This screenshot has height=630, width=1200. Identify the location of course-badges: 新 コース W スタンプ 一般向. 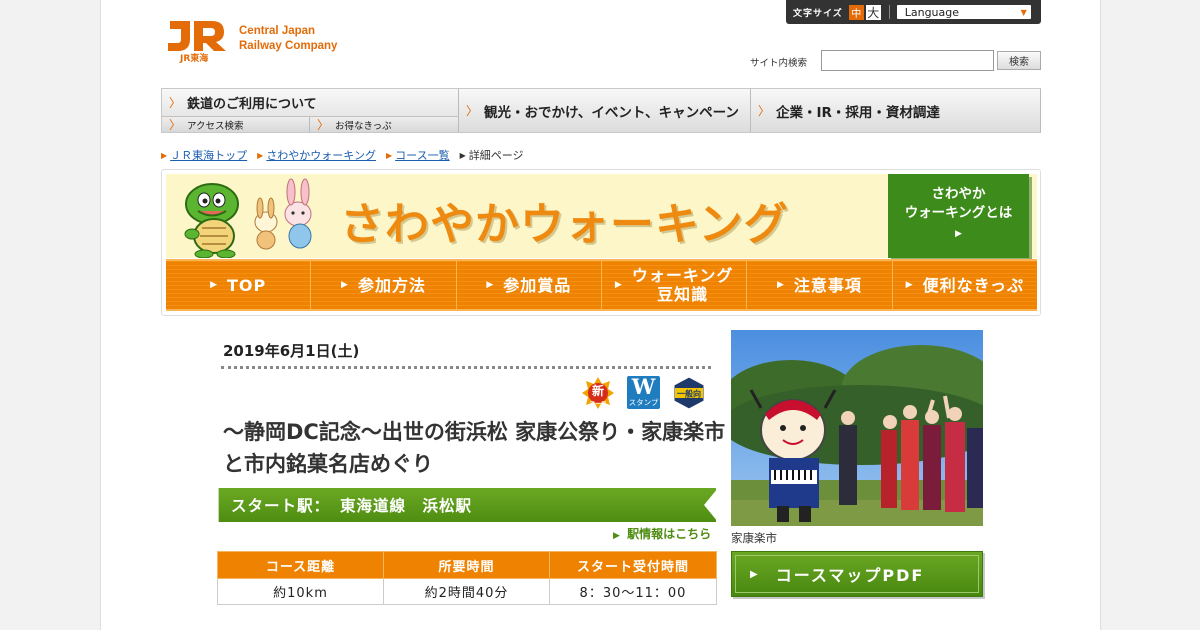
(643, 393).